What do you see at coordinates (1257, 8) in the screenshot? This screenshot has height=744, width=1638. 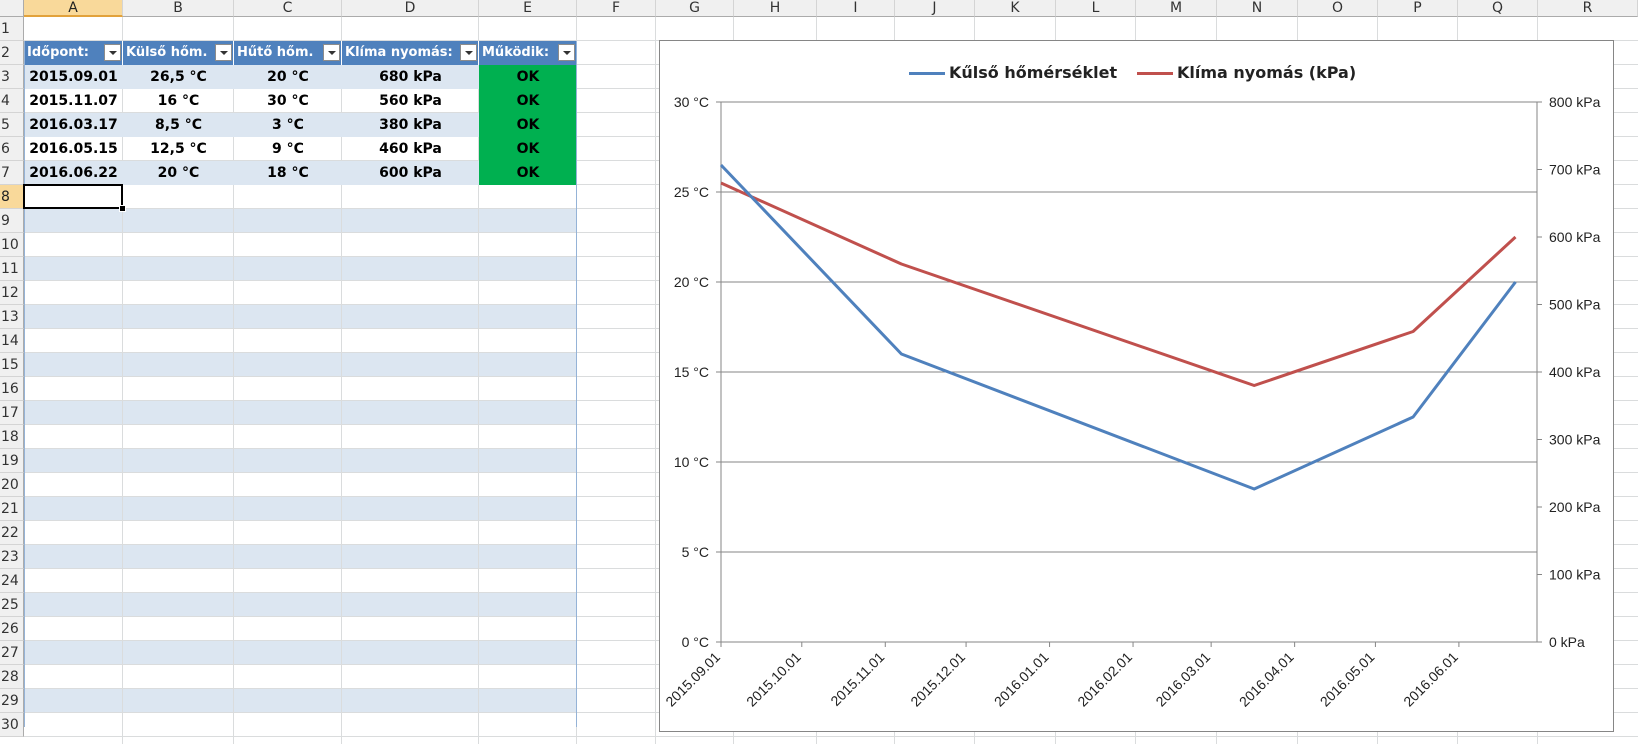 I see `column-header-n: N` at bounding box center [1257, 8].